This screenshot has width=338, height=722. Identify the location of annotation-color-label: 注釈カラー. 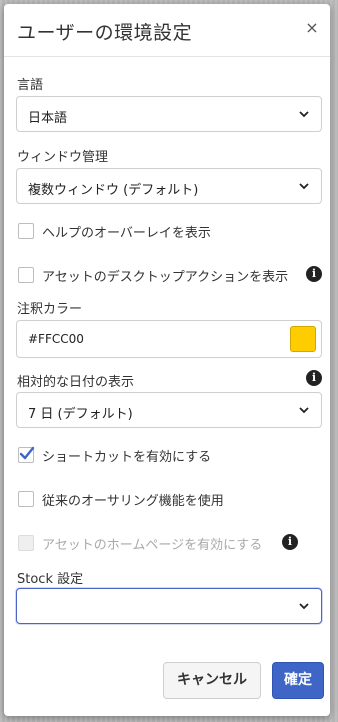
(50, 309).